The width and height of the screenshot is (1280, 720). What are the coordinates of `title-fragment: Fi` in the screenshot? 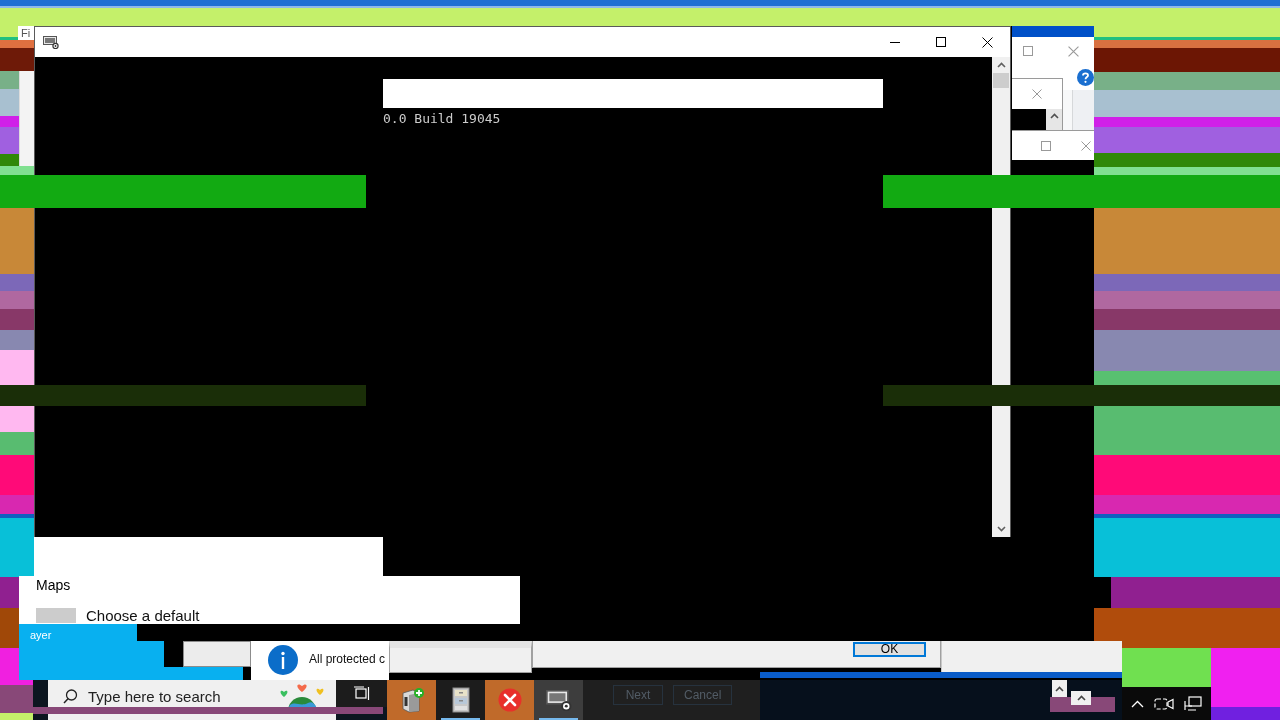 It's located at (26, 33).